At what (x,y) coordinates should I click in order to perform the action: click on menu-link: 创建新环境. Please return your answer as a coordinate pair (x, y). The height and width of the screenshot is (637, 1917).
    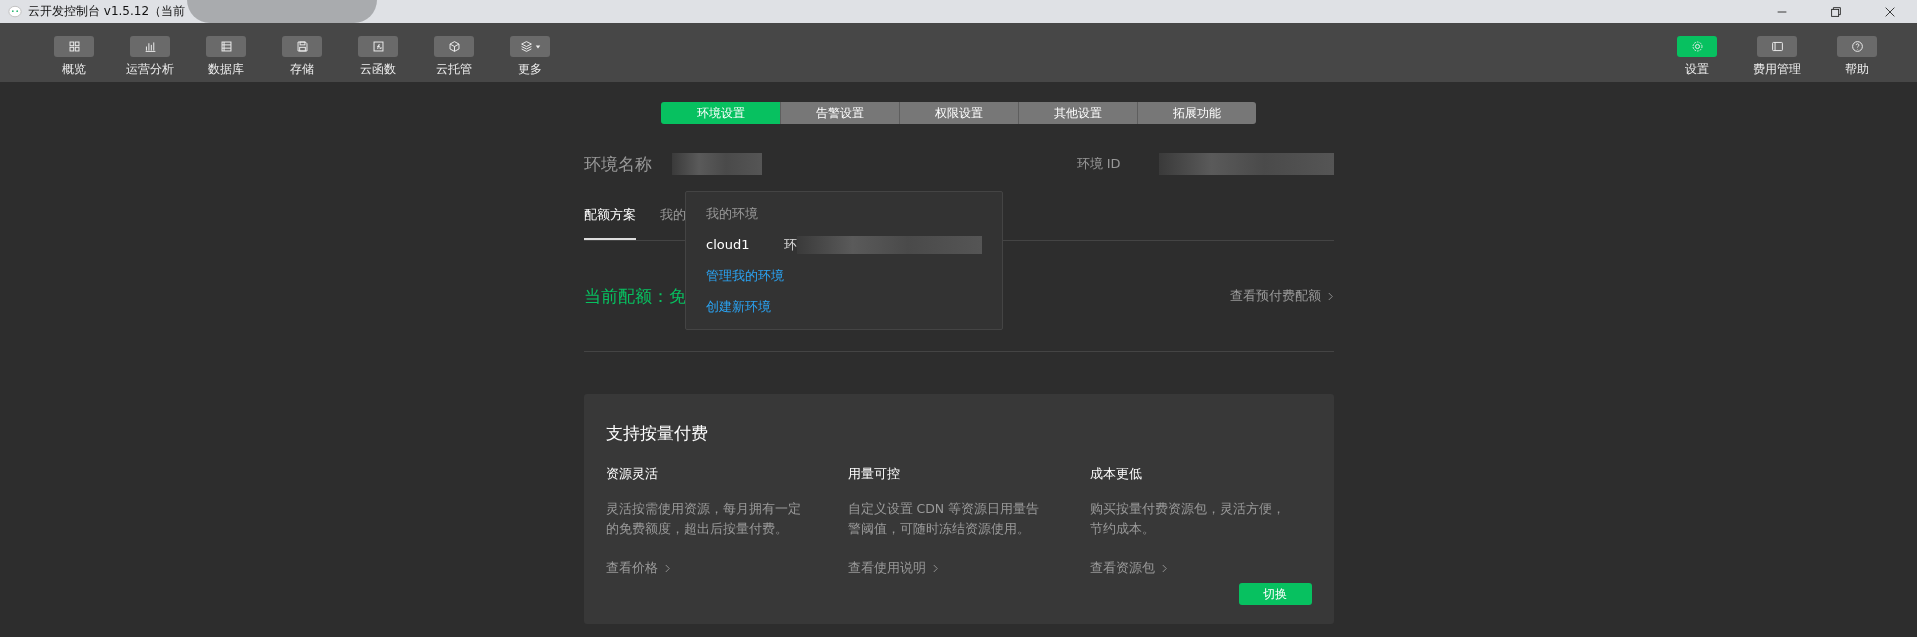
    Looking at the image, I should click on (844, 307).